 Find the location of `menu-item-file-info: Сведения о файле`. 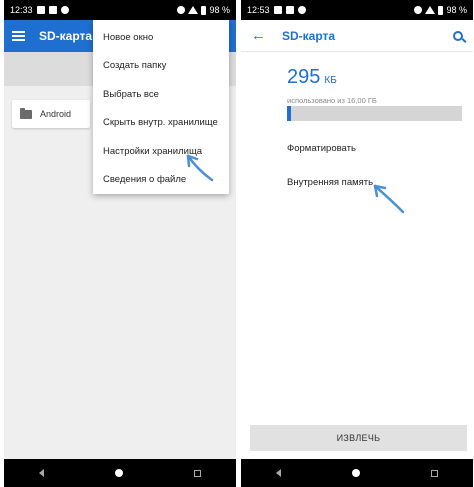

menu-item-file-info: Сведения о файле is located at coordinates (161, 180).